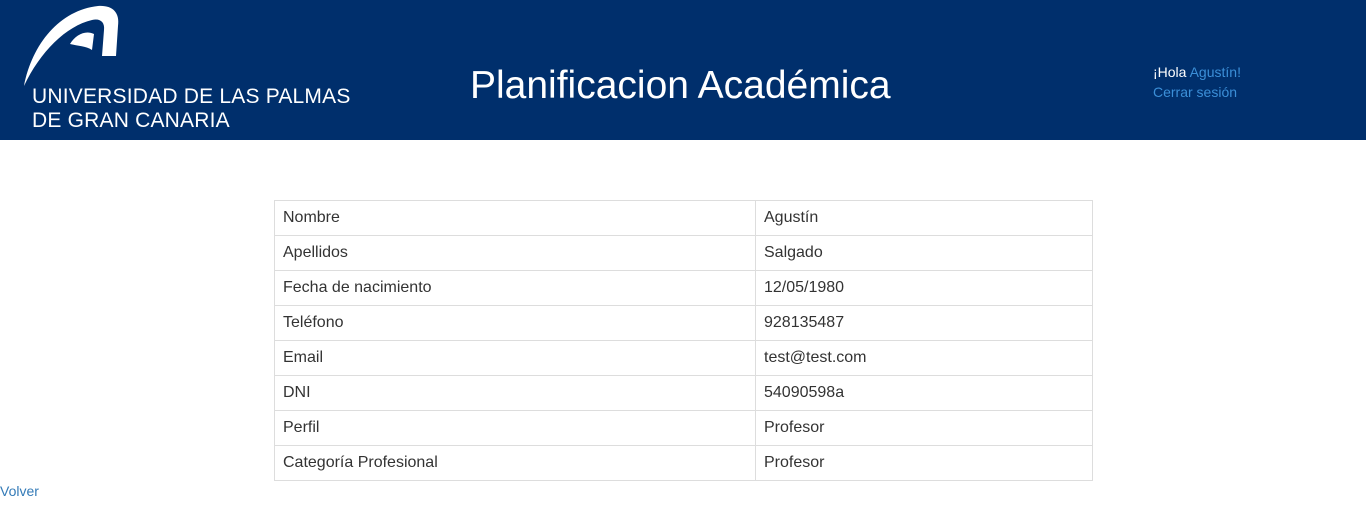 The image size is (1366, 517). I want to click on table-row: Fecha de nacimiento 12/05/1980, so click(683, 288).